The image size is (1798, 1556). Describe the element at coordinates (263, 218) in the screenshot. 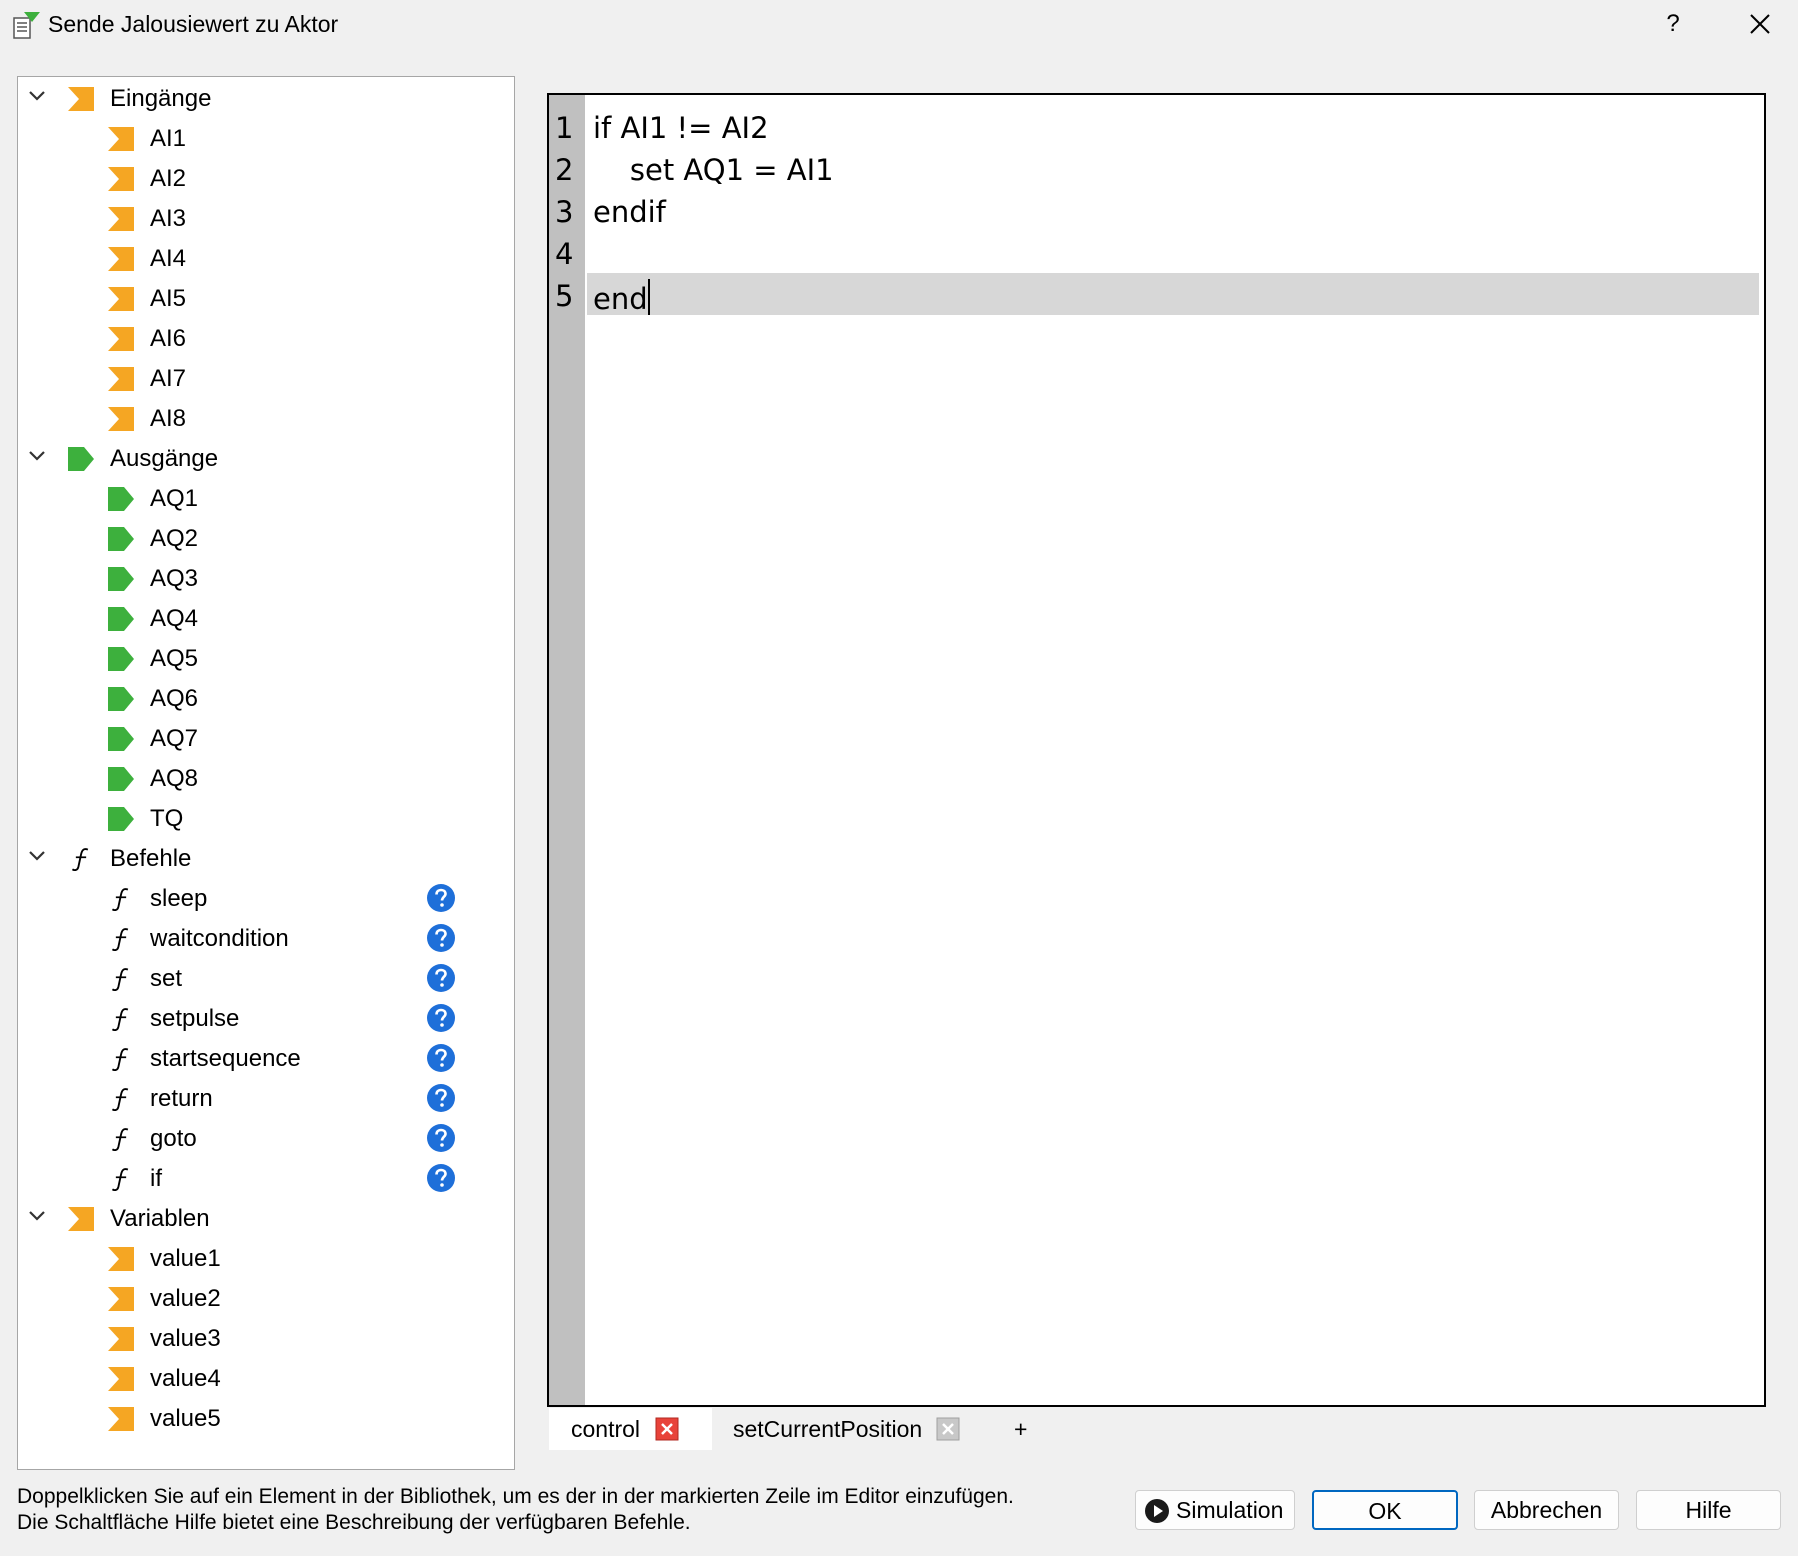

I see `tree-item: AI3` at that location.